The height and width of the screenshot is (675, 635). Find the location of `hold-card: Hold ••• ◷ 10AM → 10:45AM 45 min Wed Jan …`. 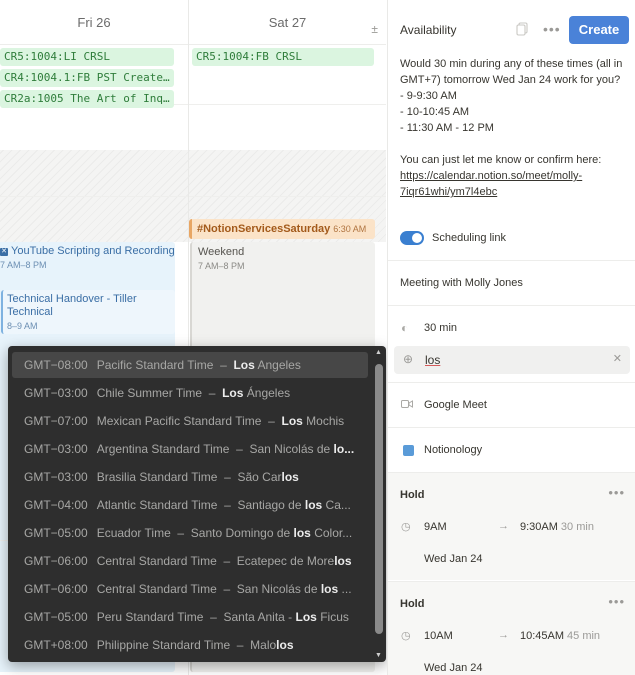

hold-card: Hold ••• ◷ 10AM → 10:45AM 45 min Wed Jan … is located at coordinates (511, 628).